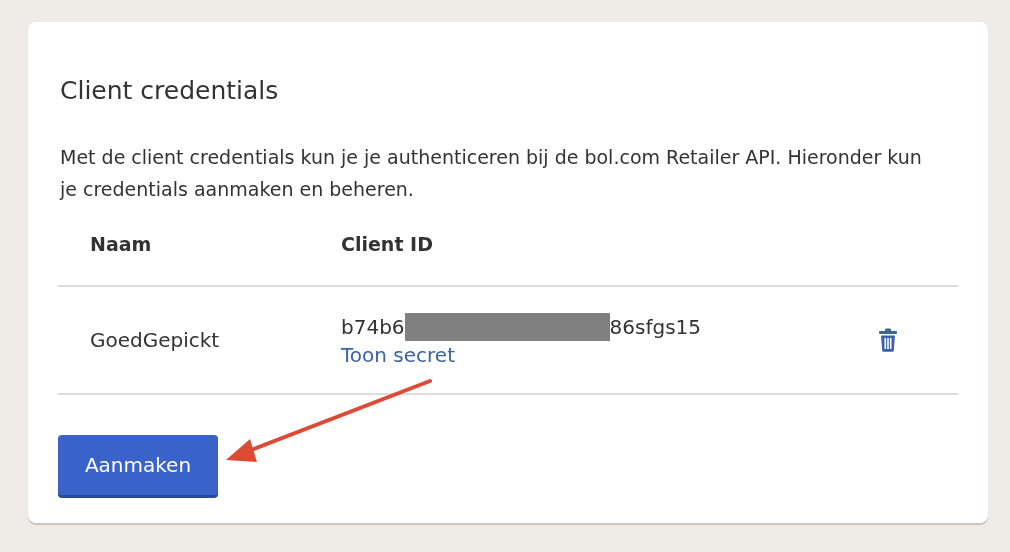 This screenshot has height=552, width=1010. What do you see at coordinates (155, 340) in the screenshot?
I see `table-cell-text: GoedGepickt` at bounding box center [155, 340].